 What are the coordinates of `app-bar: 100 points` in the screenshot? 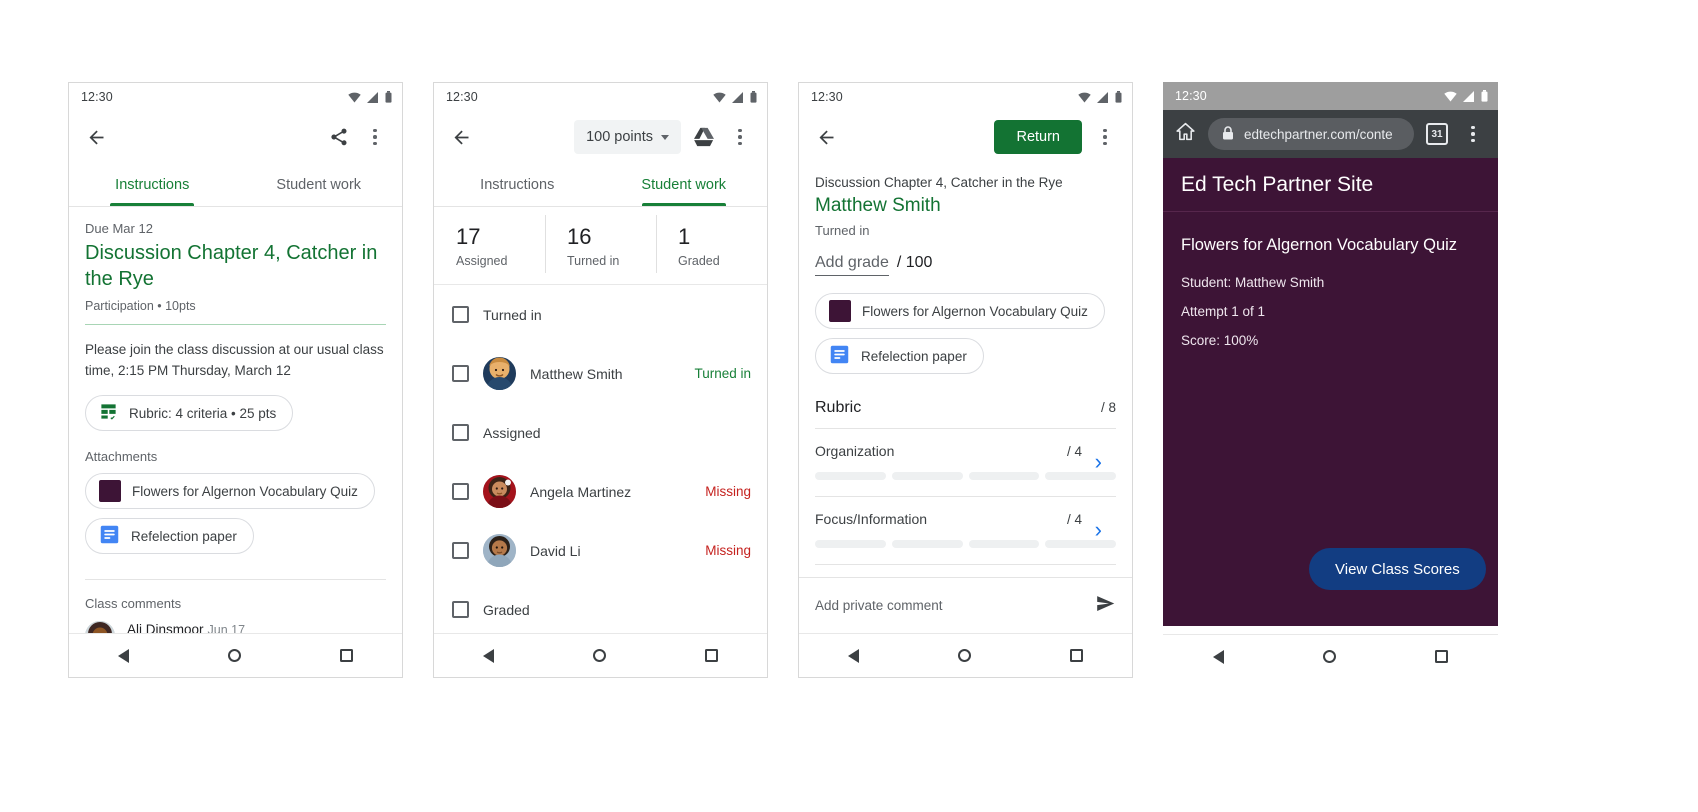 It's located at (600, 137).